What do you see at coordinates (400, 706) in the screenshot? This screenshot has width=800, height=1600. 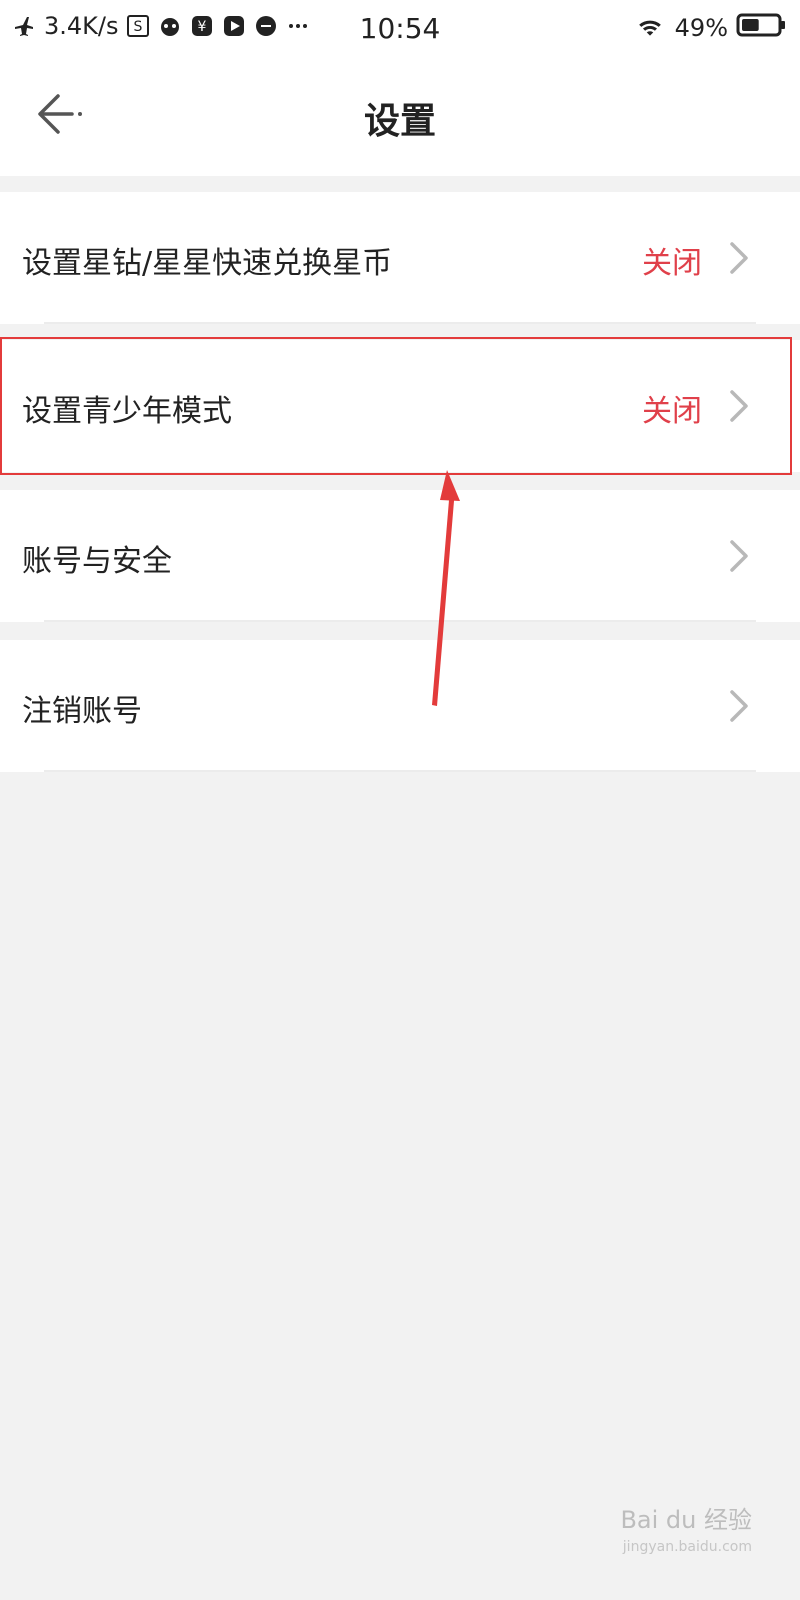 I see `setting-row-cancel-account: 注销账号` at bounding box center [400, 706].